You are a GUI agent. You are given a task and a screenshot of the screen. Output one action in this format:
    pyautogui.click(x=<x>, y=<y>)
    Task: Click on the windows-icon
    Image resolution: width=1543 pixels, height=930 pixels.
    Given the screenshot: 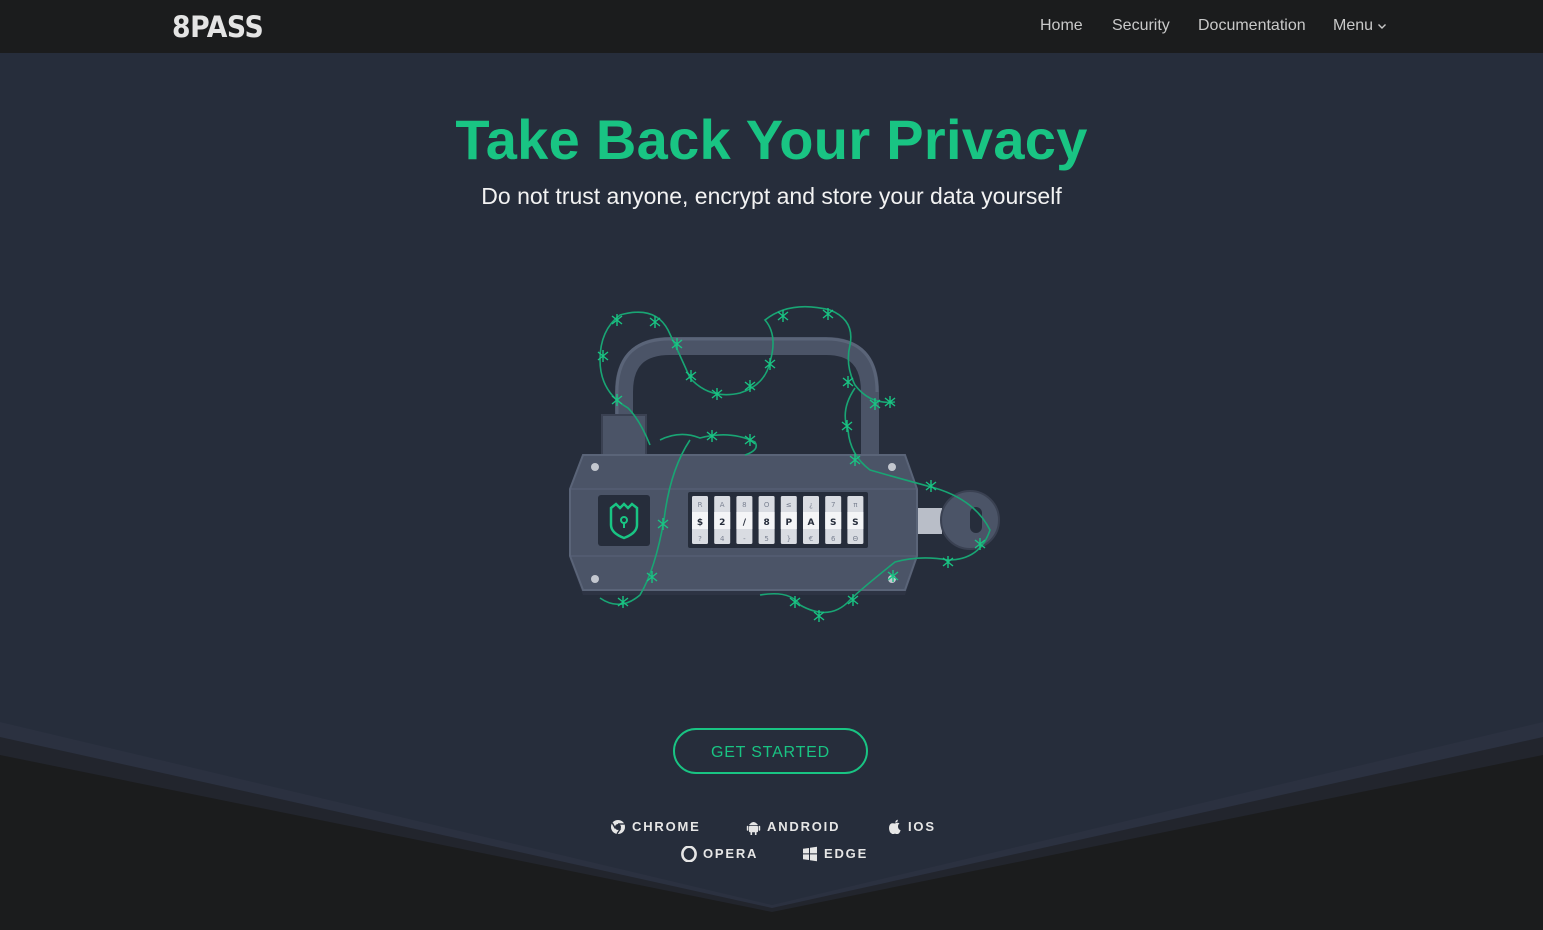 What is the action you would take?
    pyautogui.click(x=810, y=854)
    